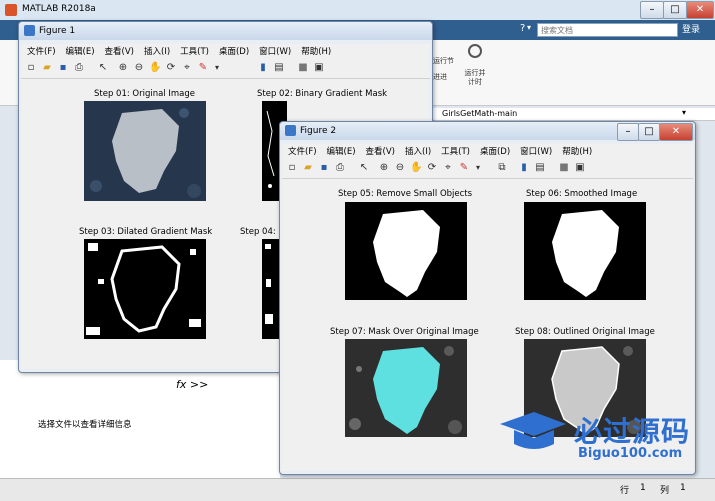  What do you see at coordinates (404, 332) in the screenshot?
I see `caption-step-07: Step 07: Mask Over Original Image` at bounding box center [404, 332].